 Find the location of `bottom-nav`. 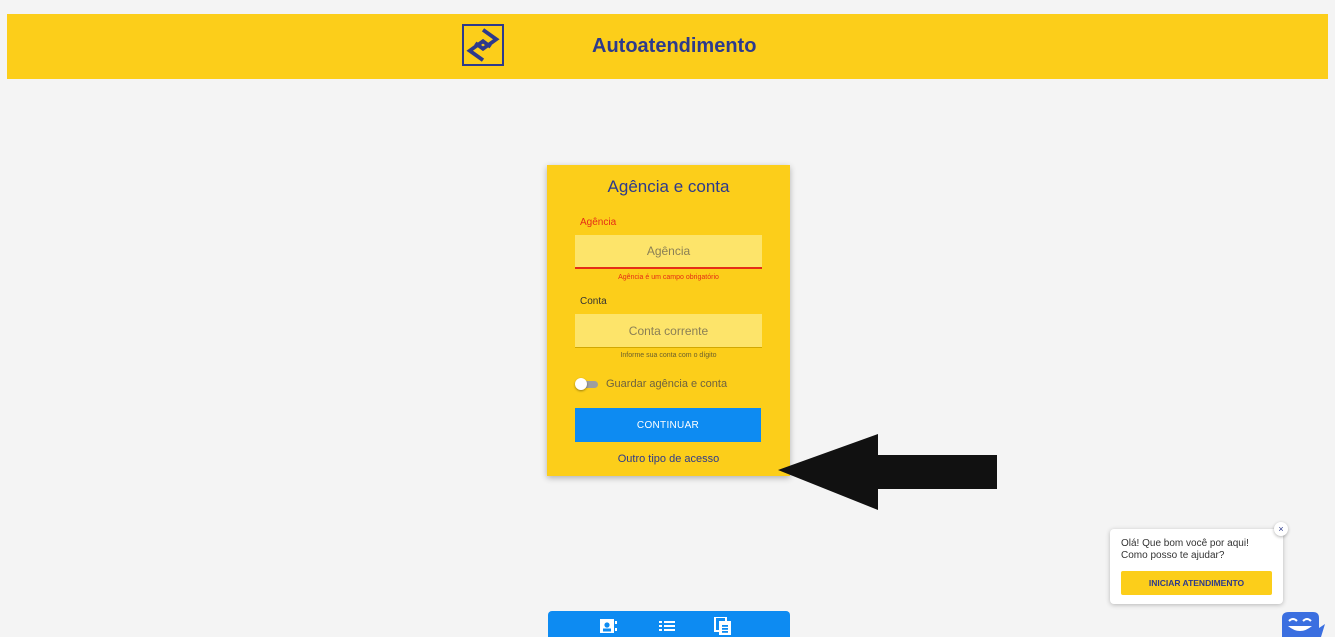

bottom-nav is located at coordinates (669, 624).